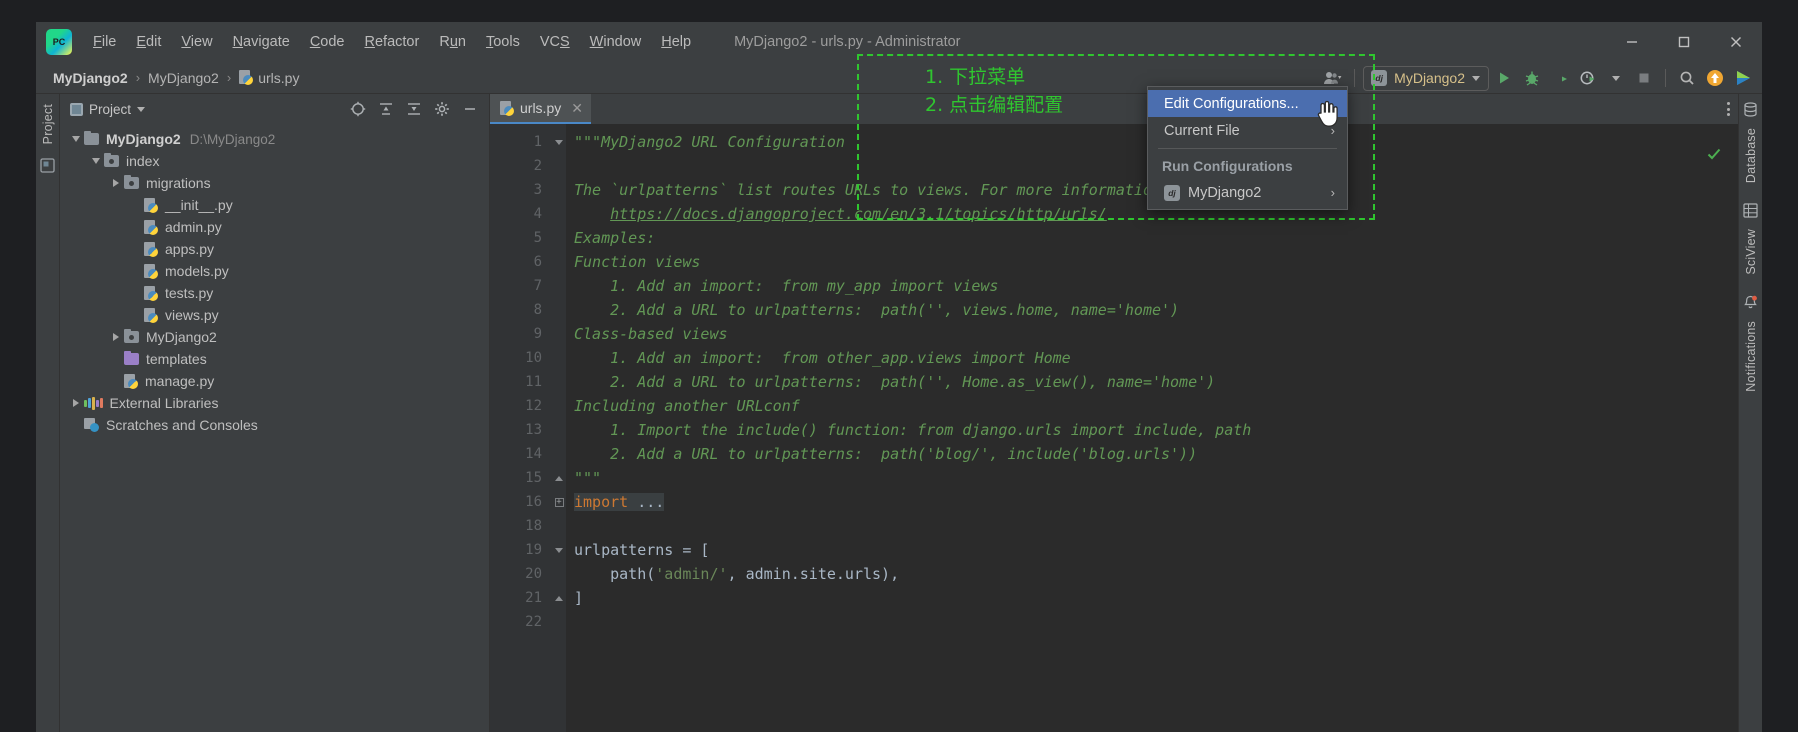  I want to click on menu-tools: Tools, so click(503, 42).